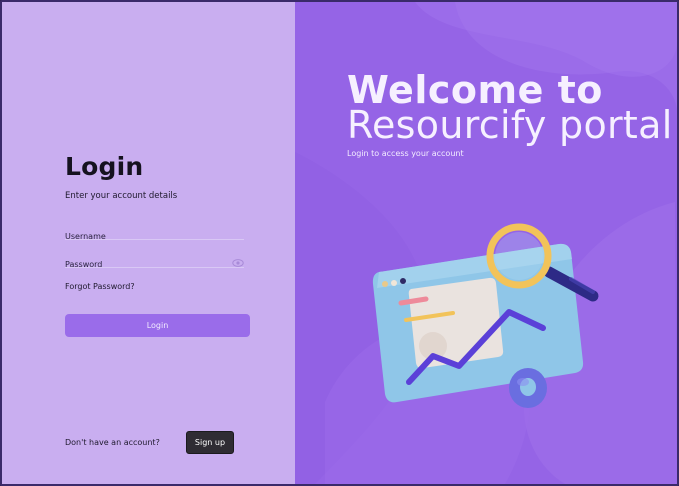 The width and height of the screenshot is (679, 486). I want to click on login-title: Login, so click(104, 166).